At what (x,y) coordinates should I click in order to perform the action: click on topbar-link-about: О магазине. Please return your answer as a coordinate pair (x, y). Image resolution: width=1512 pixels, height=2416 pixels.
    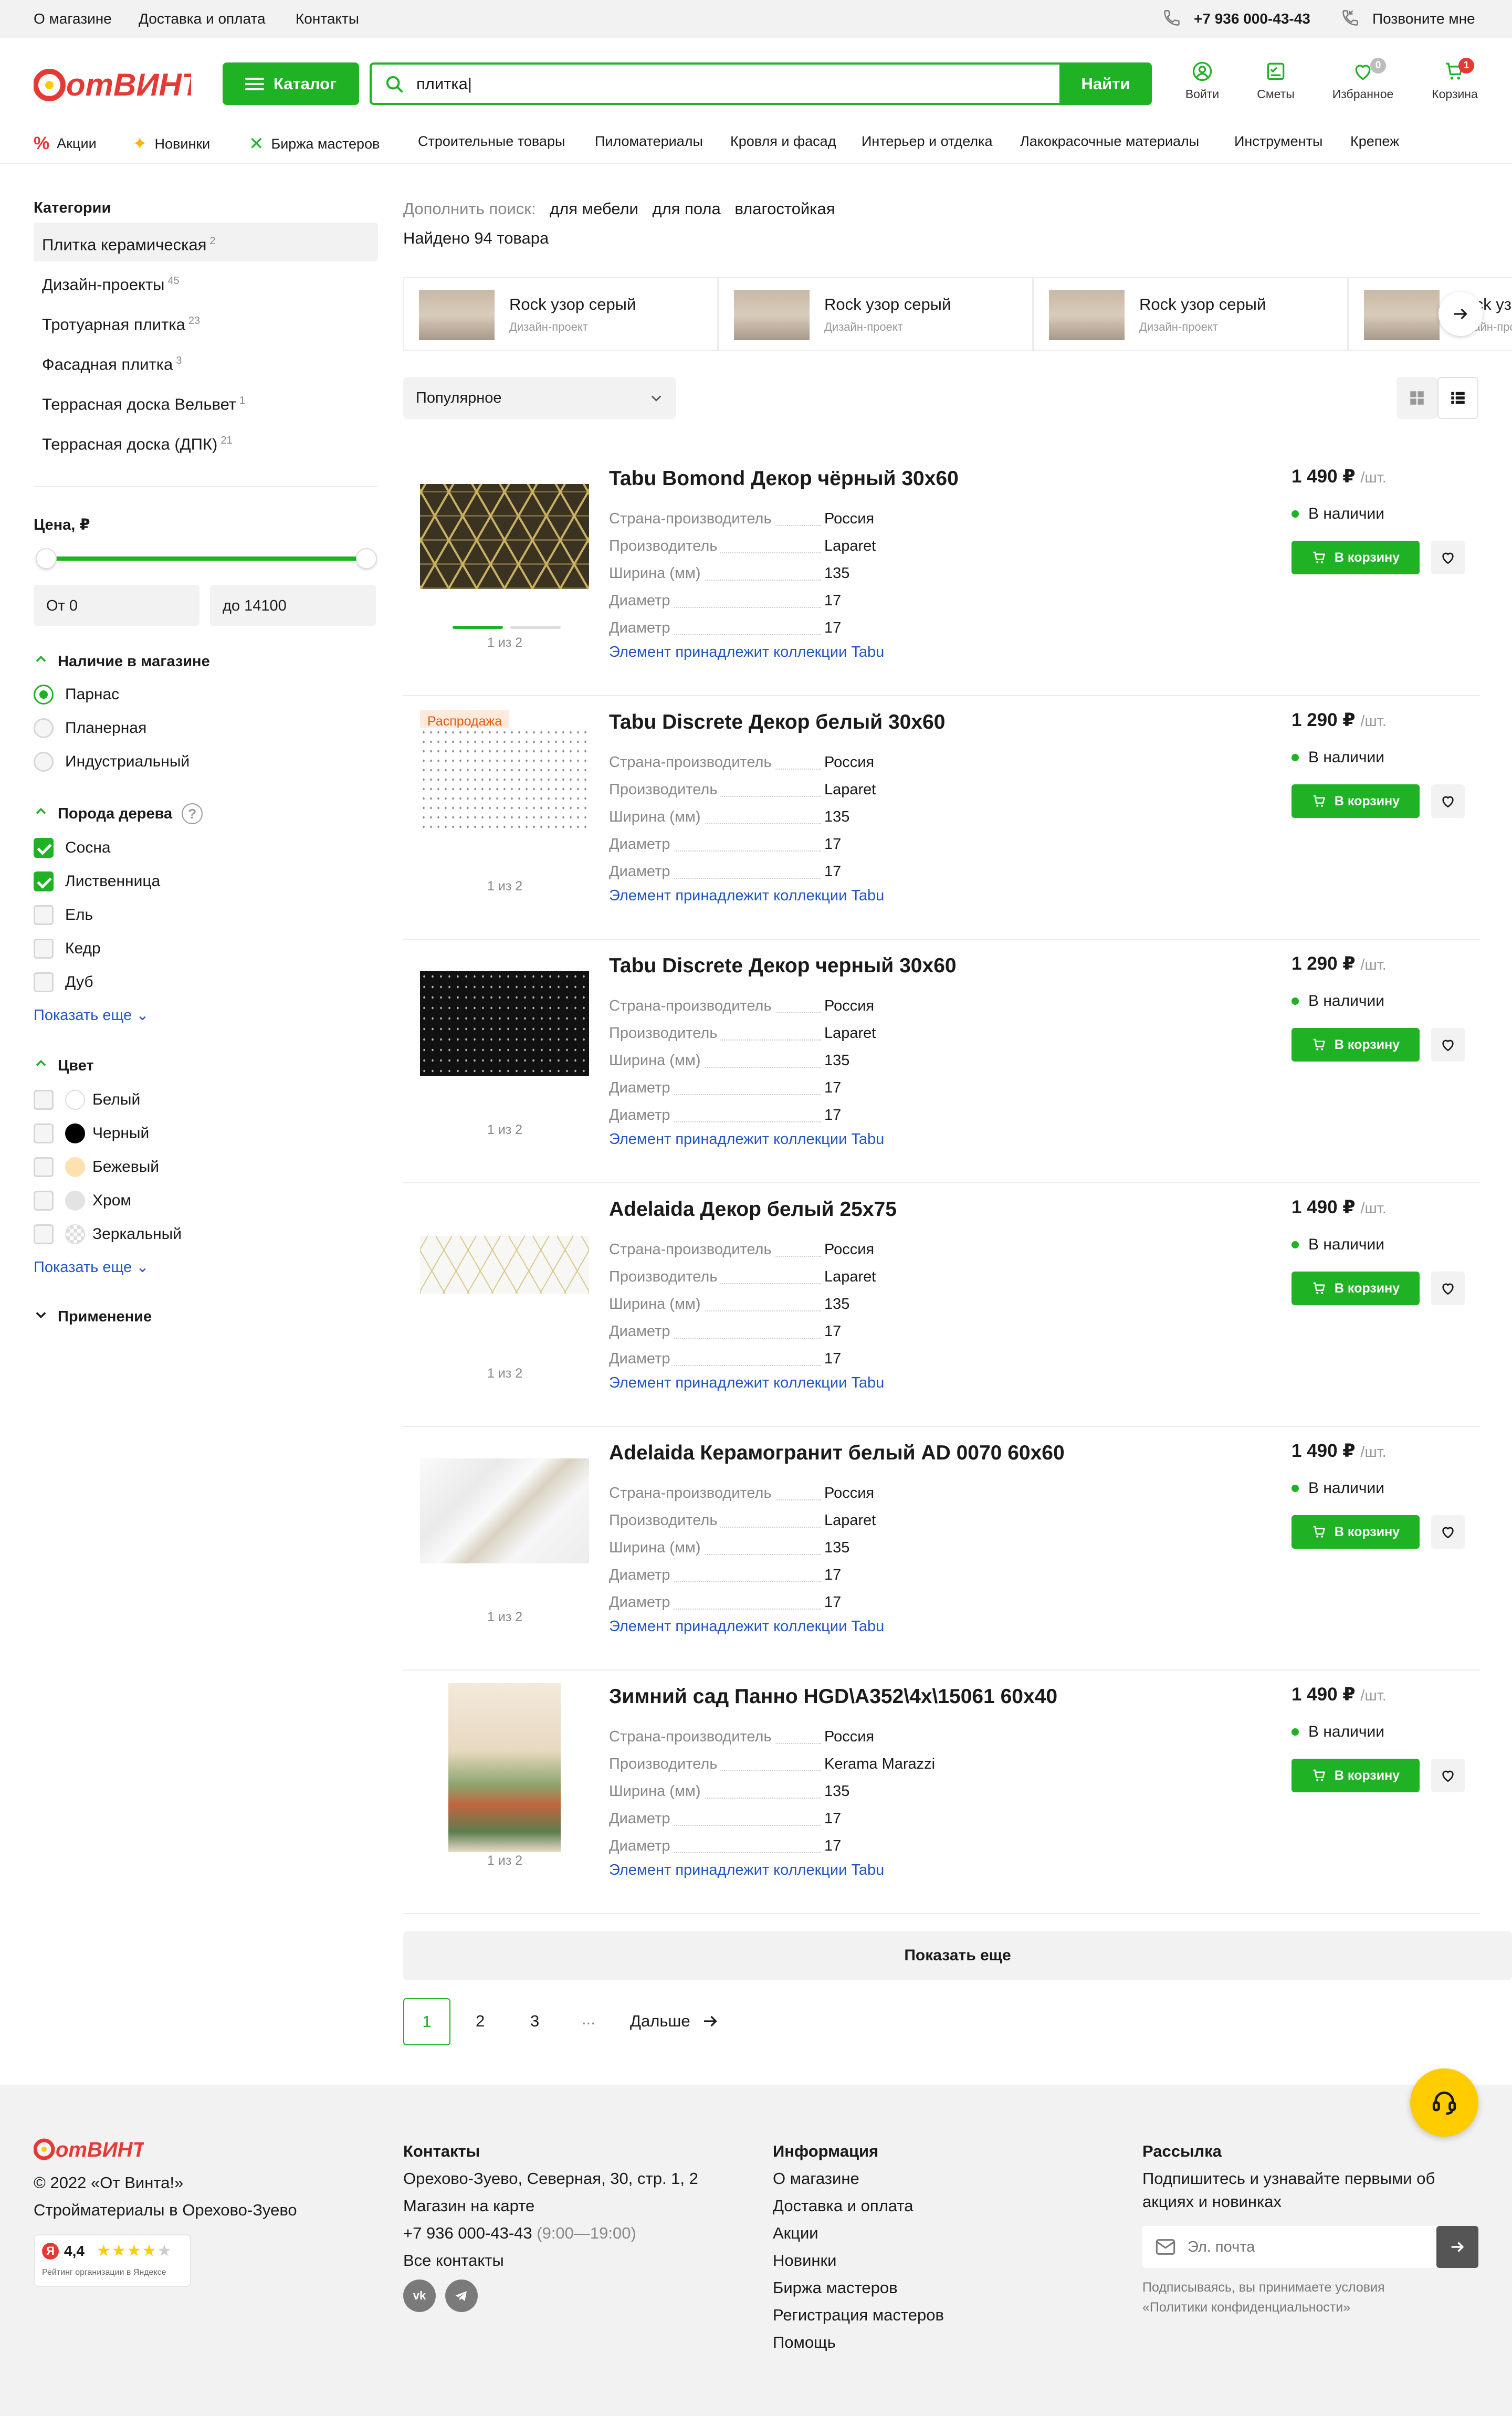
    Looking at the image, I should click on (73, 18).